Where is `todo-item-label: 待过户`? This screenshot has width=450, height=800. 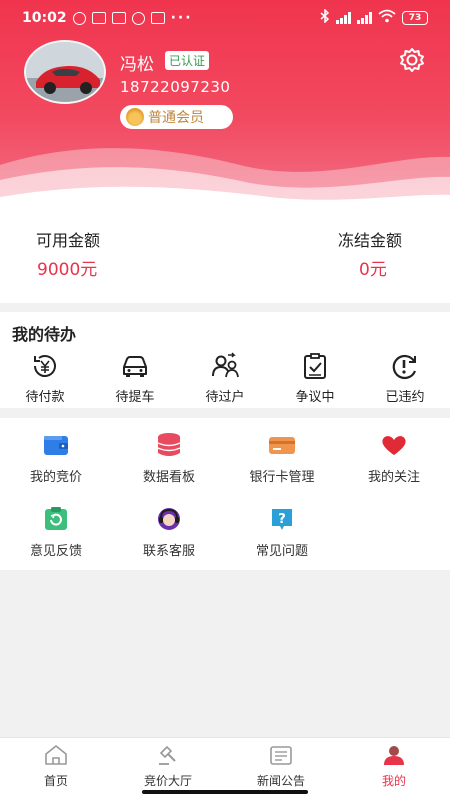
todo-item-label: 待过户 is located at coordinates (225, 397).